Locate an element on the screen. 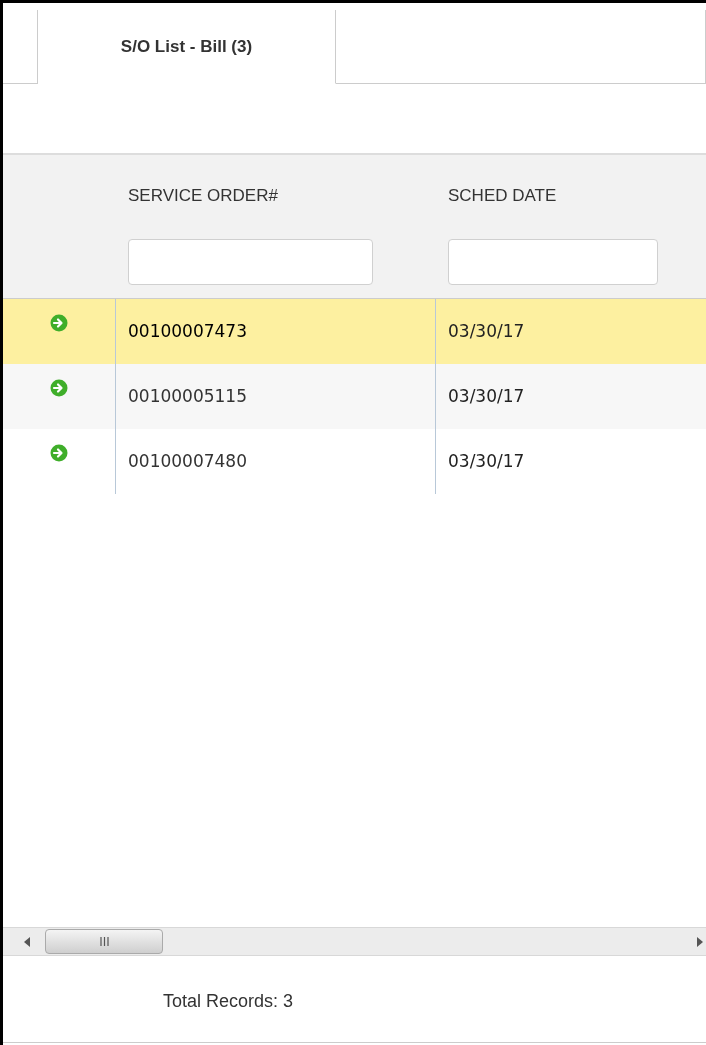 The image size is (706, 1045). table-cell: 00100007473 is located at coordinates (187, 331).